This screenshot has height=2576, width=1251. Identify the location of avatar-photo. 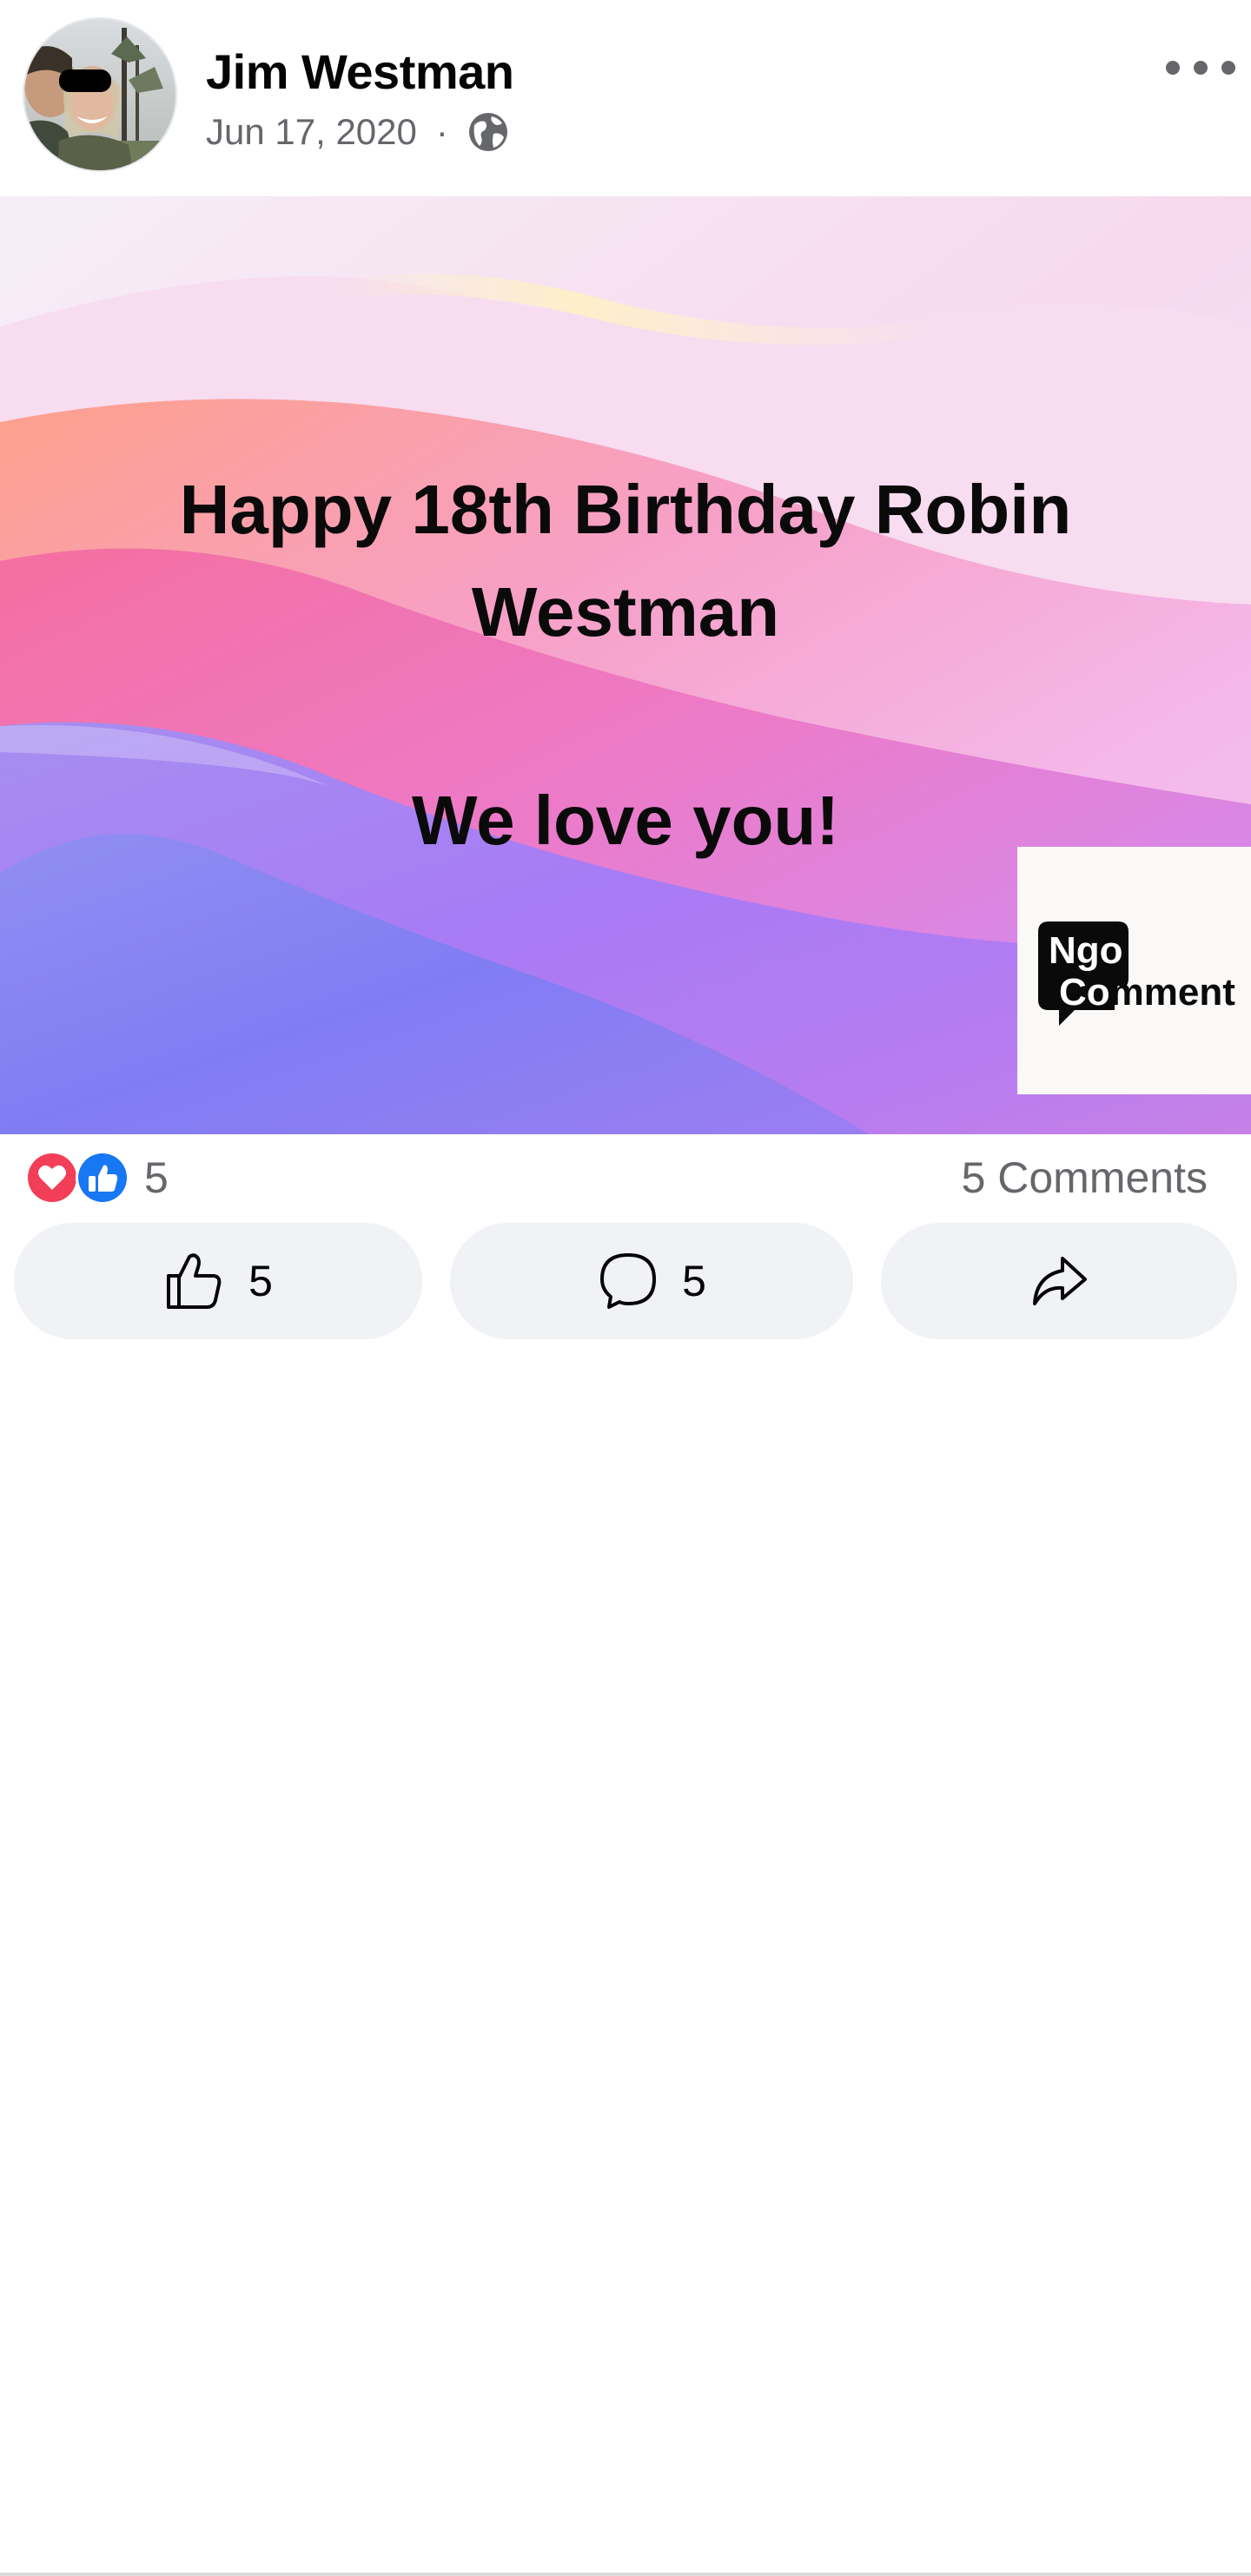
(99, 95).